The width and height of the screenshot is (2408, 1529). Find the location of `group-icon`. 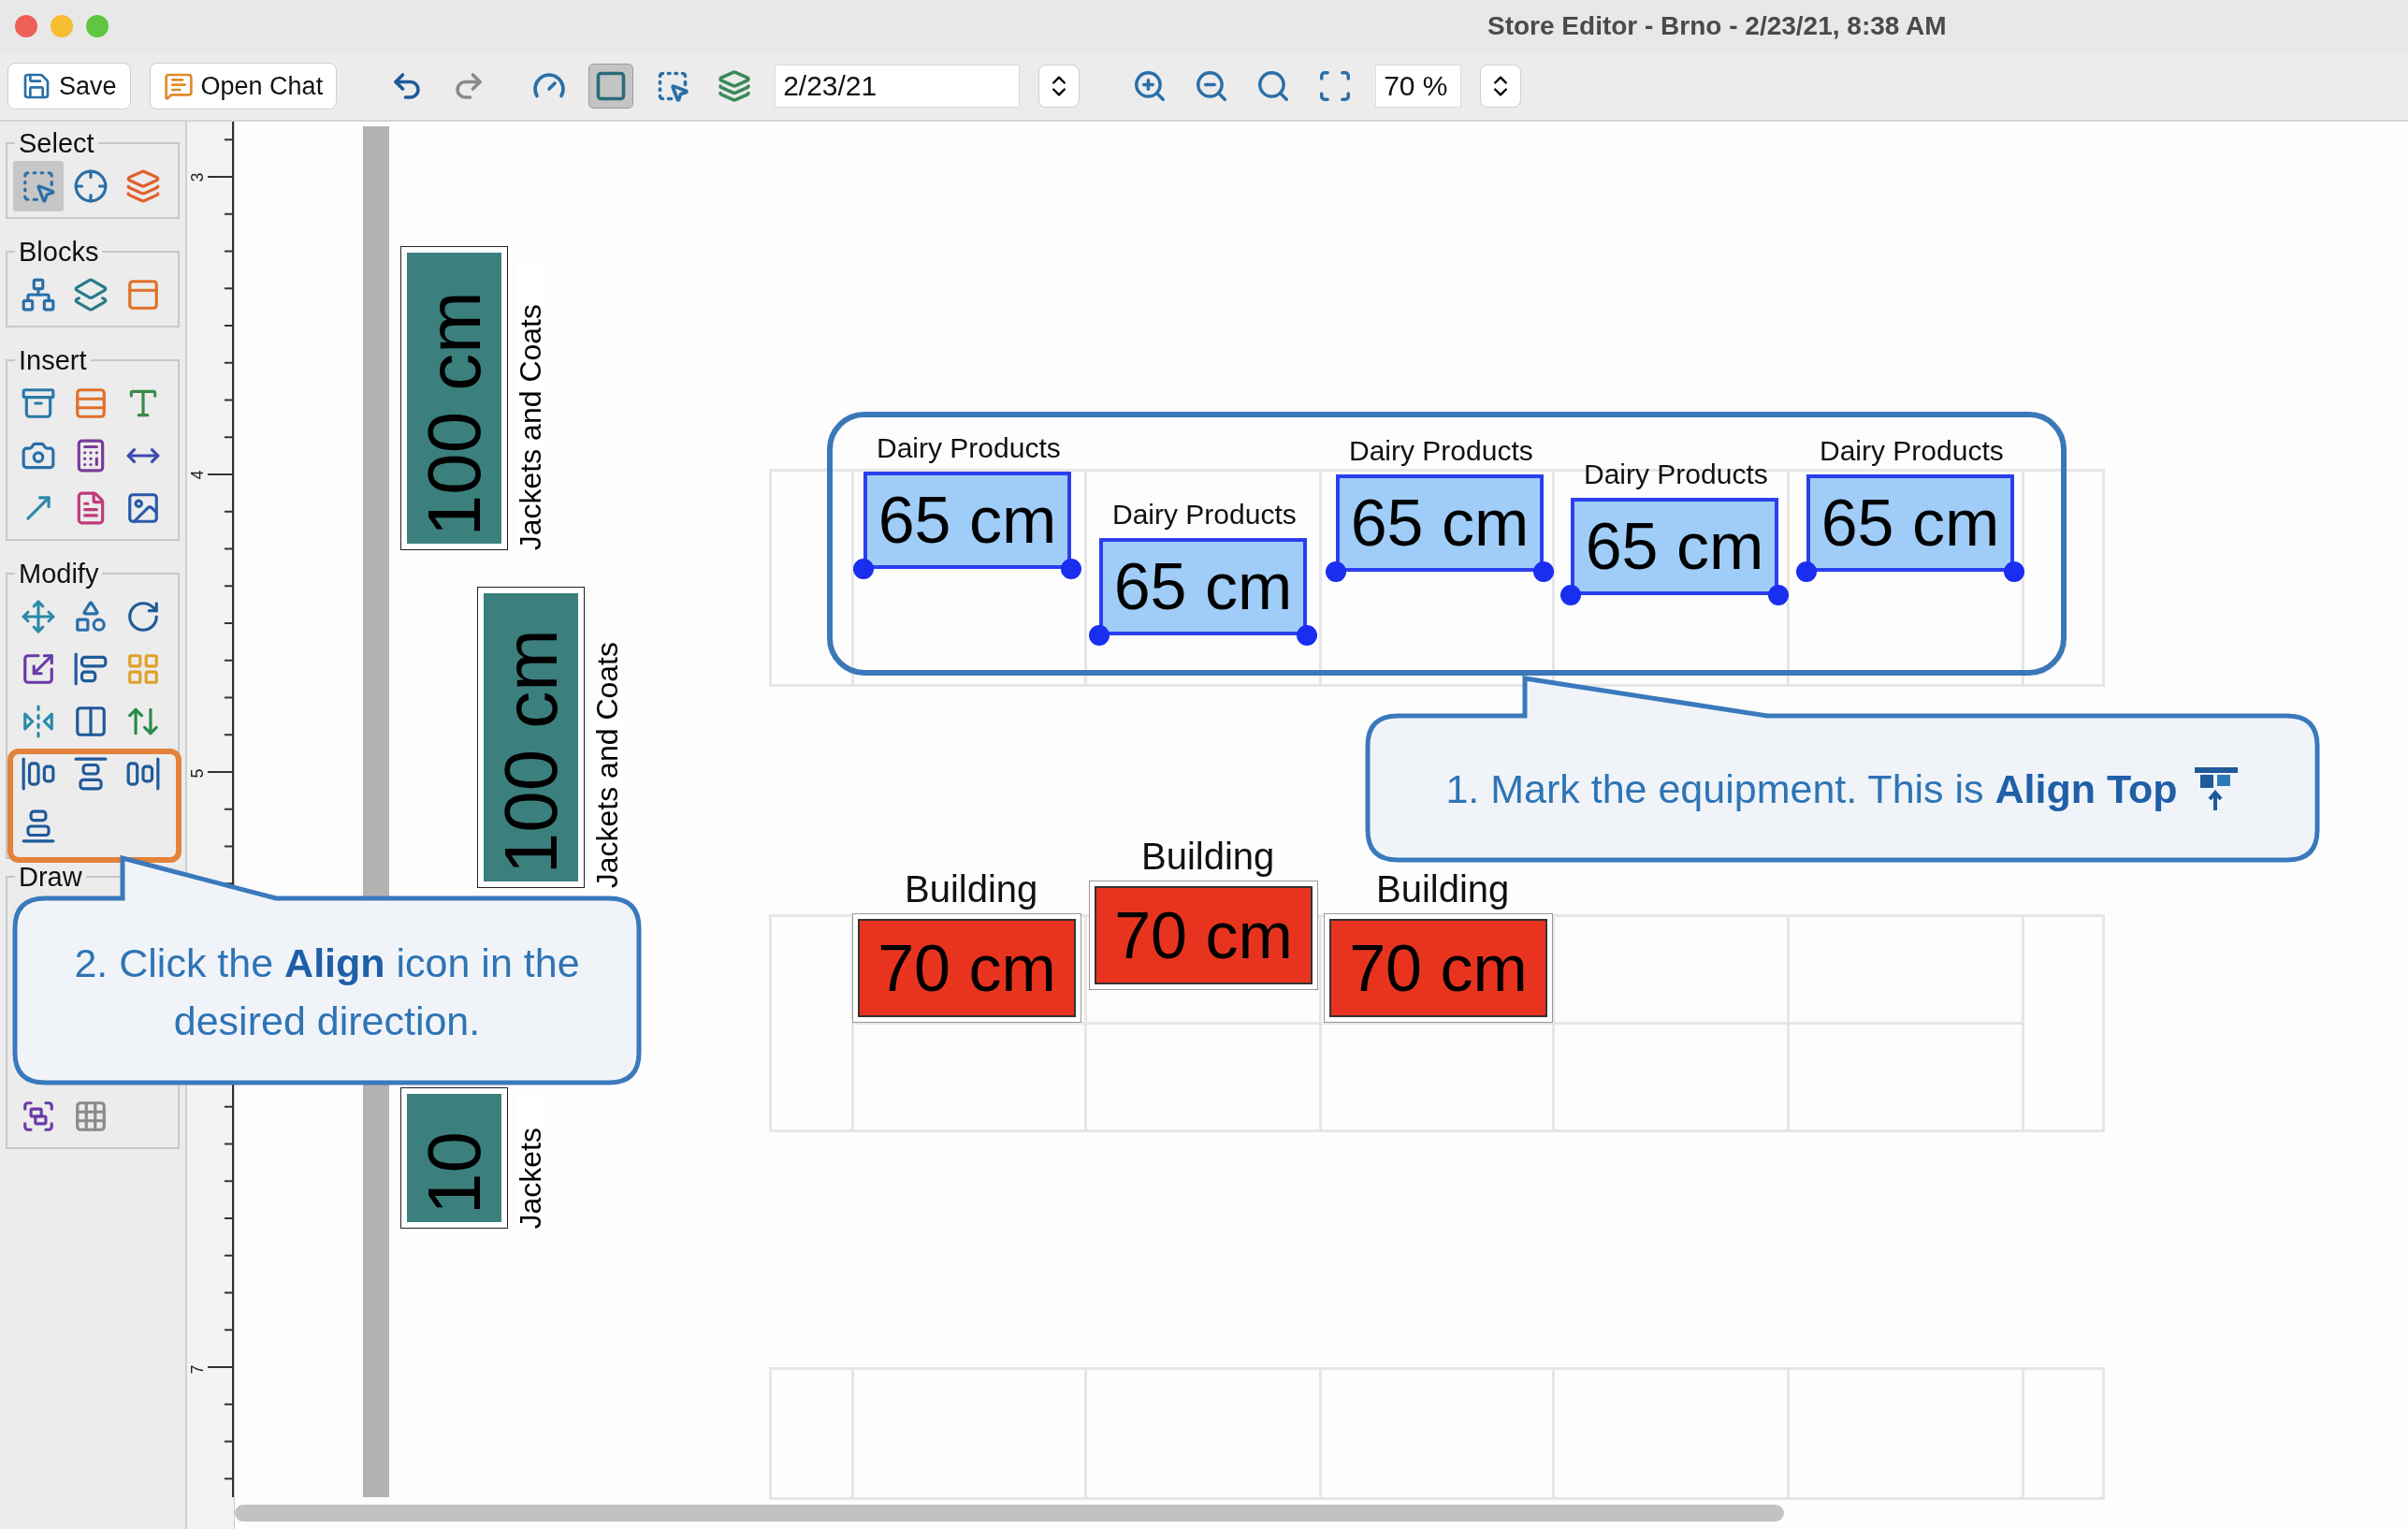

group-icon is located at coordinates (38, 1116).